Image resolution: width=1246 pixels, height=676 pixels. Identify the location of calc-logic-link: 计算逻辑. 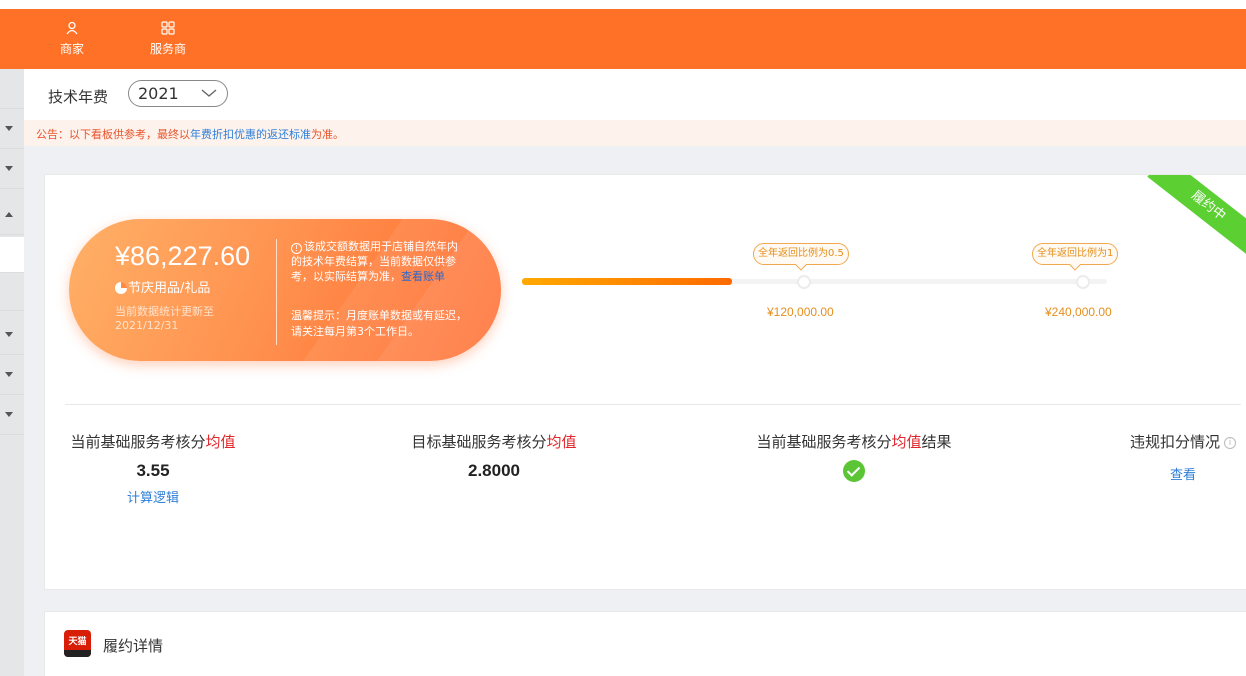
(153, 496).